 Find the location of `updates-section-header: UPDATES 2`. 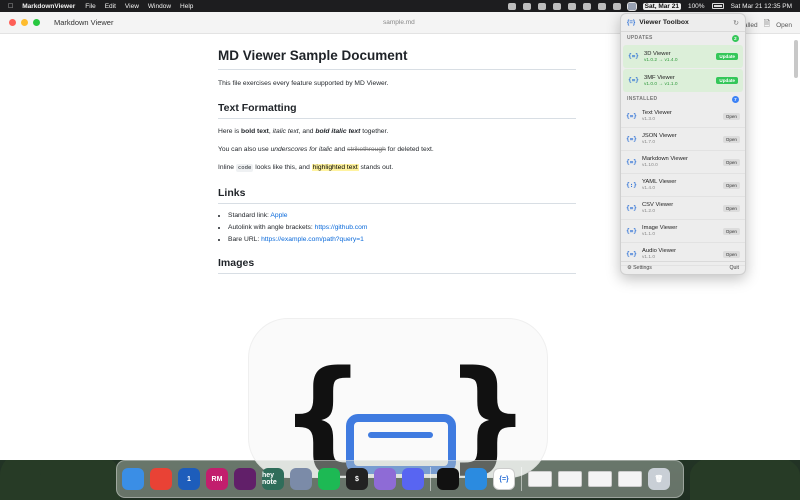

updates-section-header: UPDATES 2 is located at coordinates (683, 38).